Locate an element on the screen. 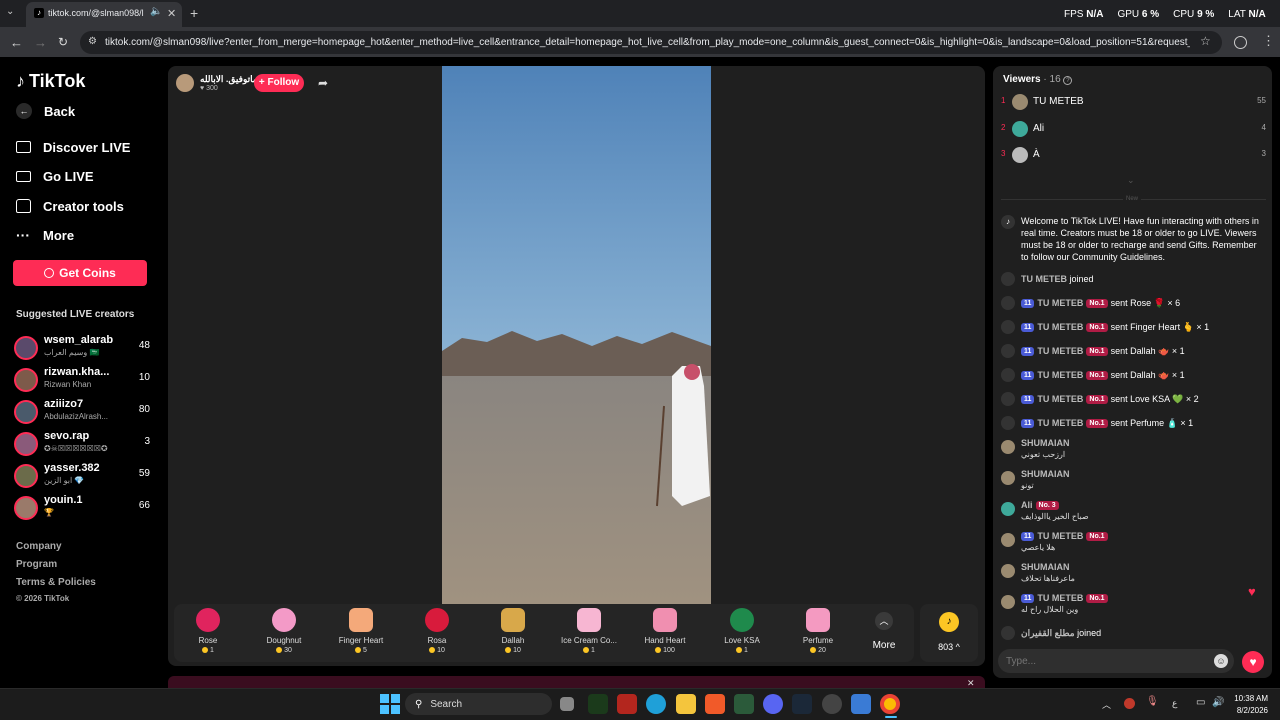 This screenshot has height=720, width=1280. gift-finger-heart: Finger Heart 5 is located at coordinates (361, 631).